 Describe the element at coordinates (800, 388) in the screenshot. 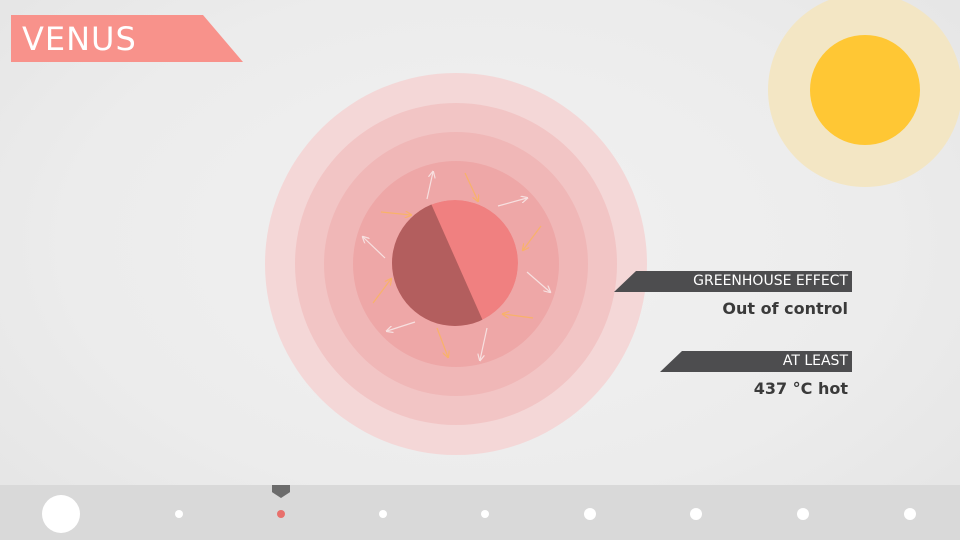

I see `fact-value-temperature: 437 °C hot` at that location.